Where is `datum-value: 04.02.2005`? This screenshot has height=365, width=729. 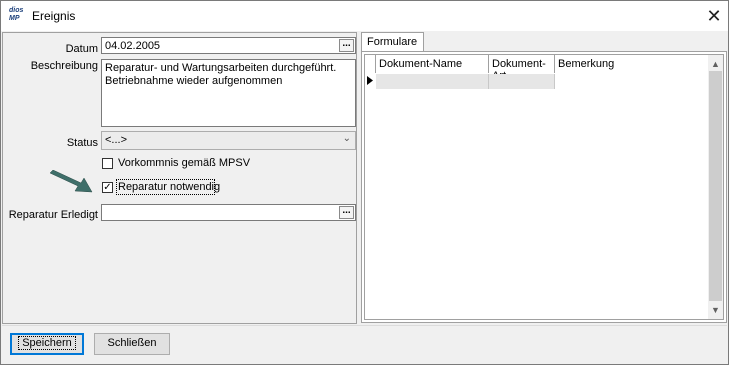
datum-value: 04.02.2005 is located at coordinates (133, 46).